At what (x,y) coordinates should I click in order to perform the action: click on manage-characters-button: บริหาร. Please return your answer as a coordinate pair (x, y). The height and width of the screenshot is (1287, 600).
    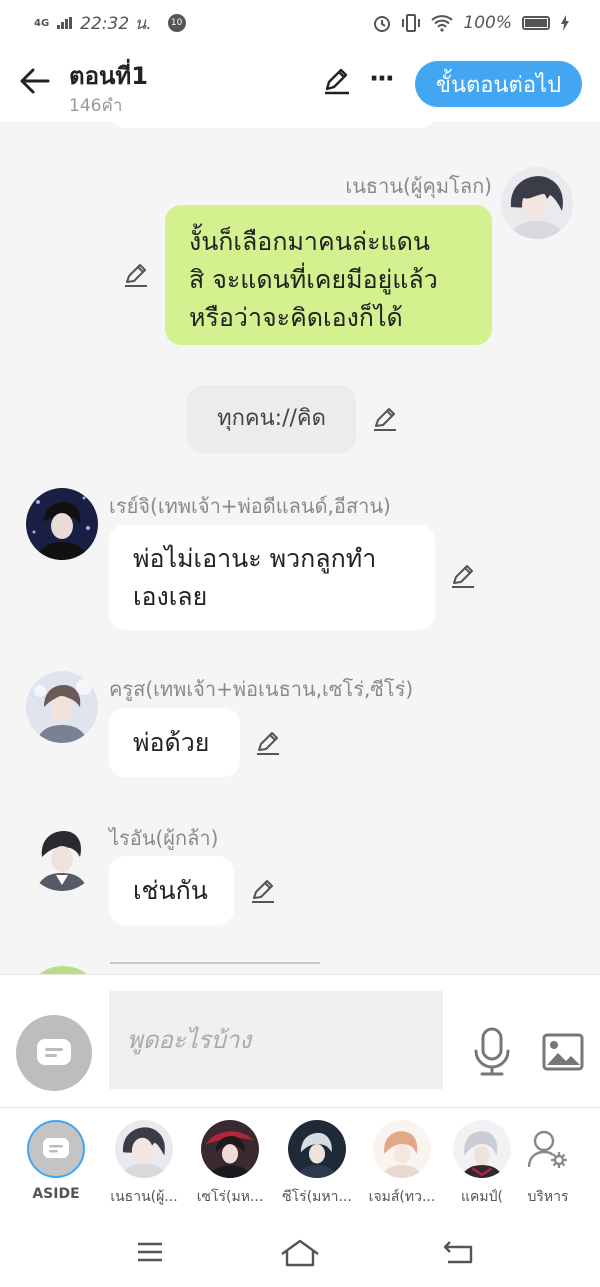
    Looking at the image, I should click on (548, 1164).